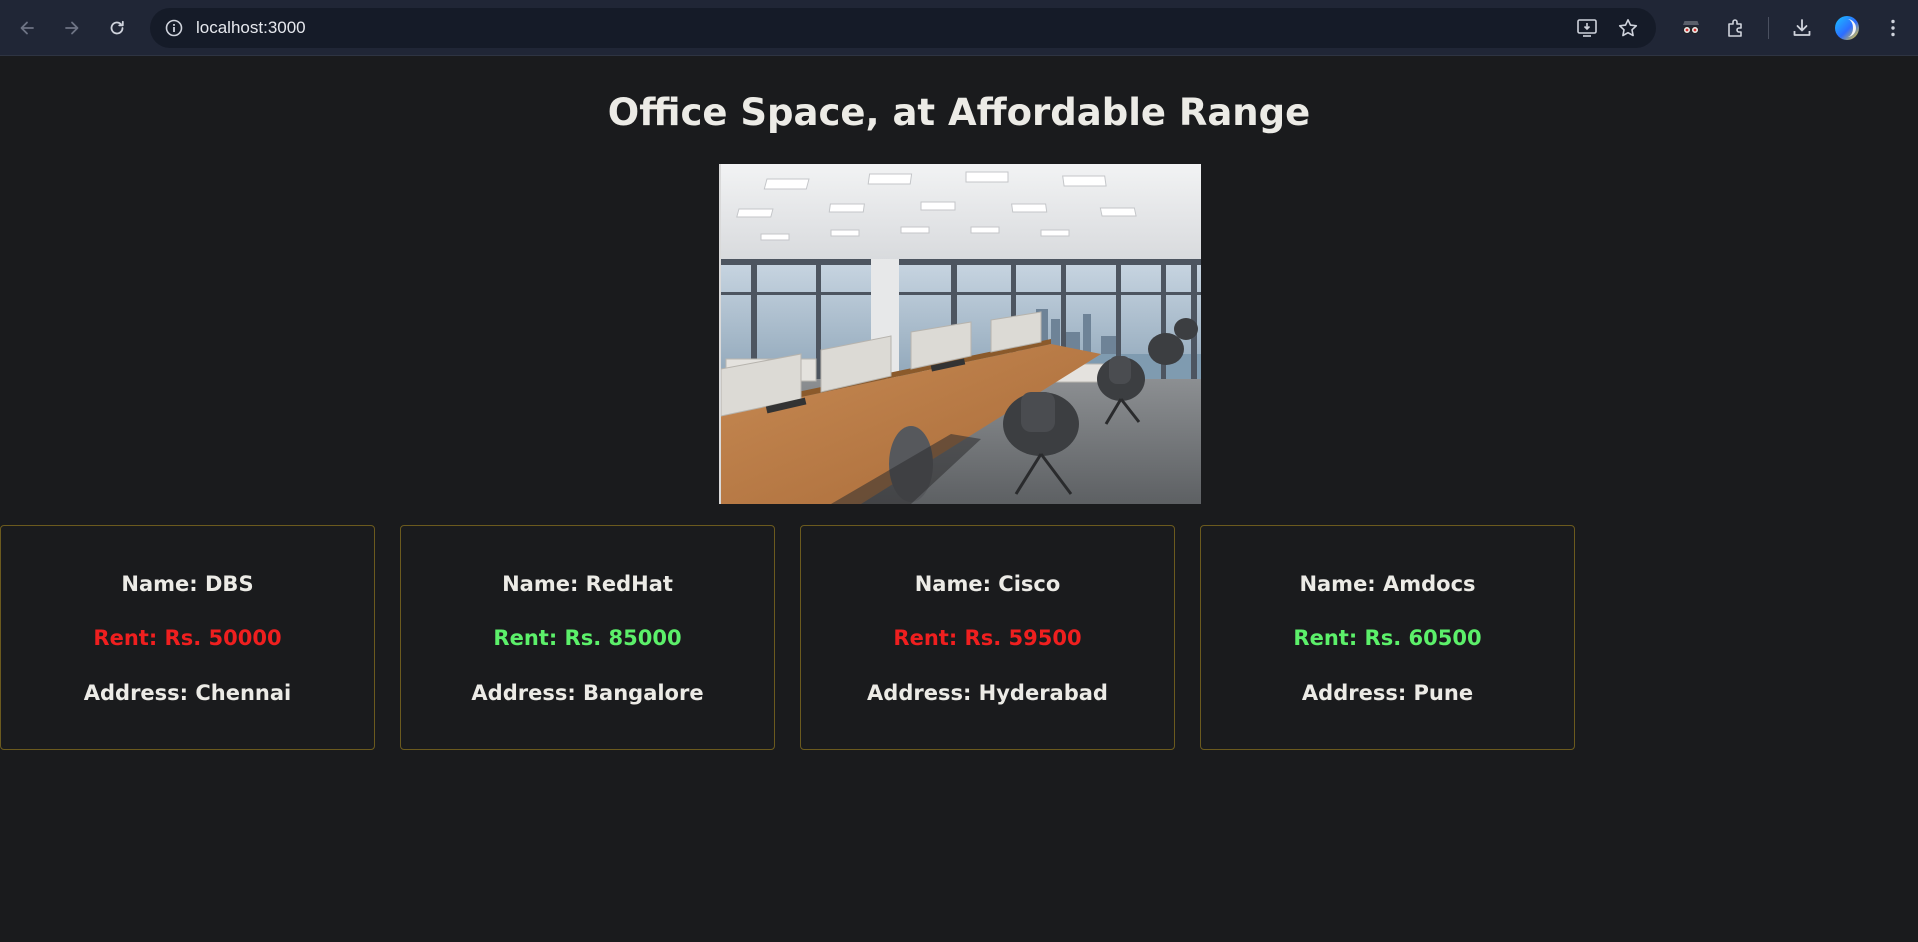  Describe the element at coordinates (903, 28) in the screenshot. I see `address-bar: localhost:3000` at that location.